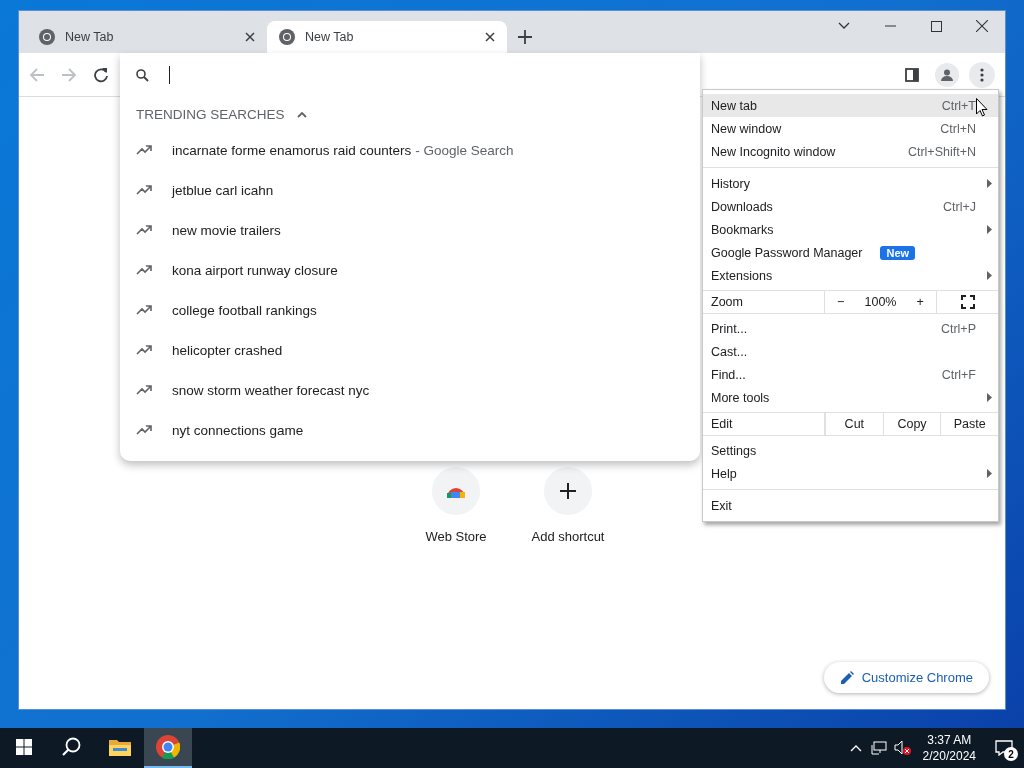 This screenshot has height=768, width=1024. What do you see at coordinates (142, 75) in the screenshot?
I see `search-icon` at bounding box center [142, 75].